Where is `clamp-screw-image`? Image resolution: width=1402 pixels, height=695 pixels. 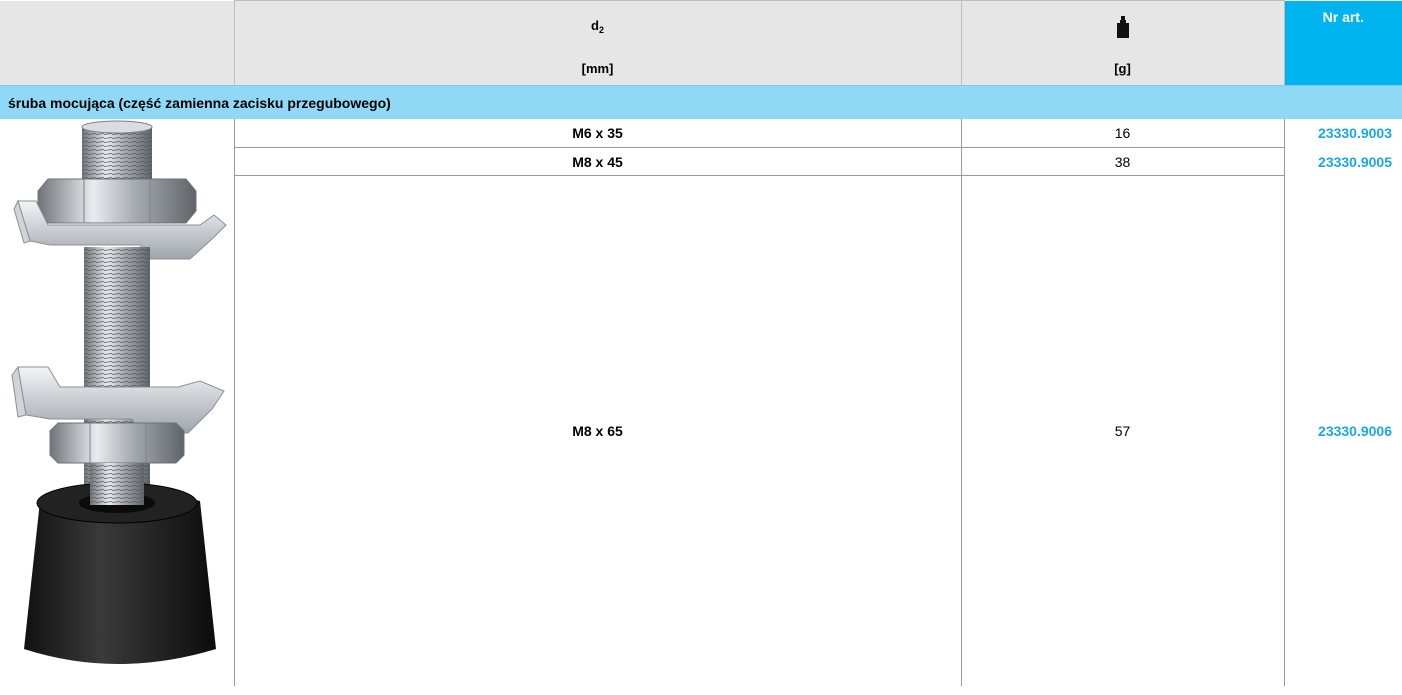
clamp-screw-image is located at coordinates (119, 392).